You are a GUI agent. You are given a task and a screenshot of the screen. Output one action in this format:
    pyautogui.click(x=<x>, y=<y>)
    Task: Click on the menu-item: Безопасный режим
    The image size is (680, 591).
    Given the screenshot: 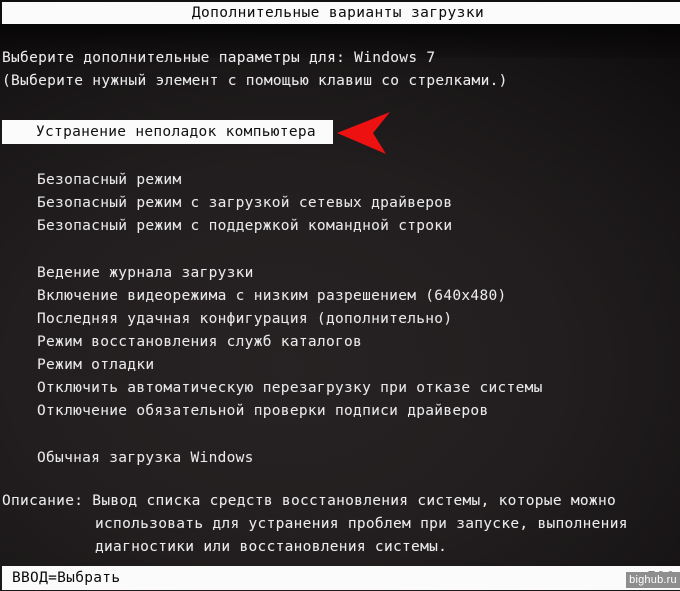 What is the action you would take?
    pyautogui.click(x=109, y=180)
    